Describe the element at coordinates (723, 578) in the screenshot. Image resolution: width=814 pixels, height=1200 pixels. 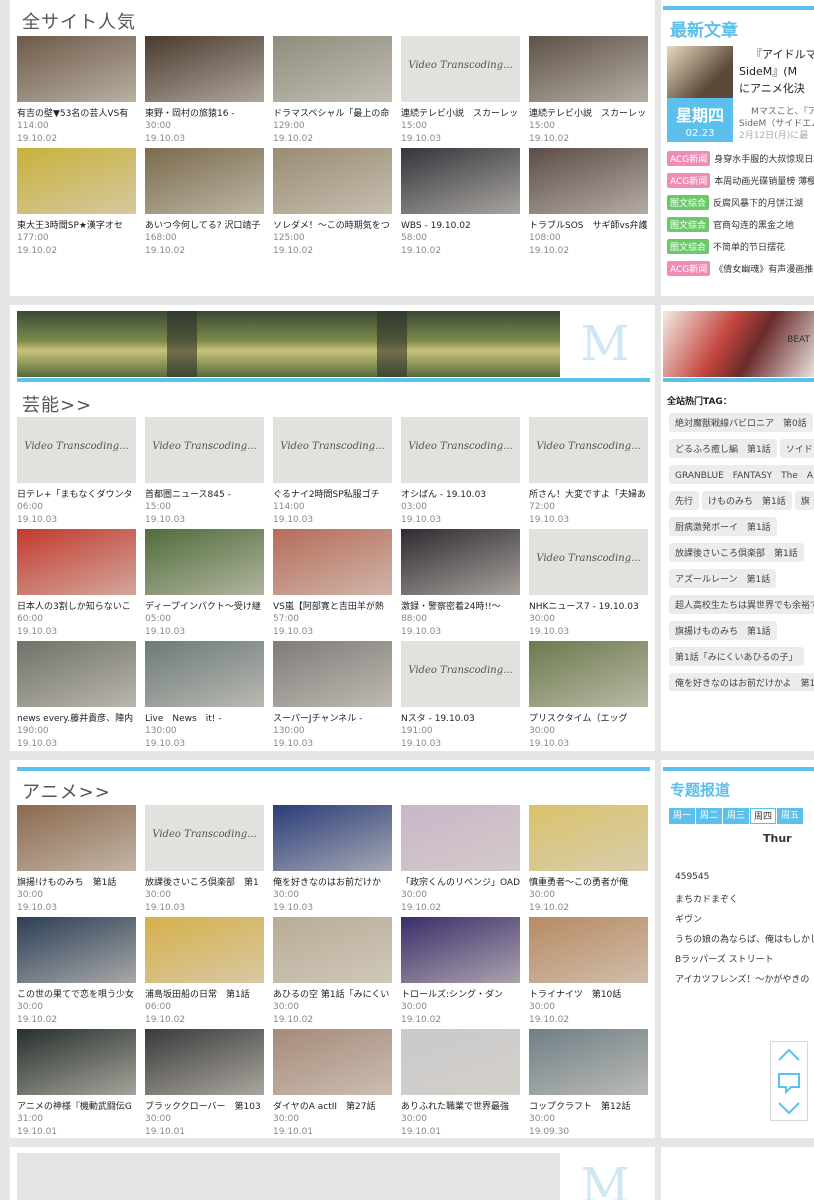
I see `tag-pill: アズールレーン 第1話` at that location.